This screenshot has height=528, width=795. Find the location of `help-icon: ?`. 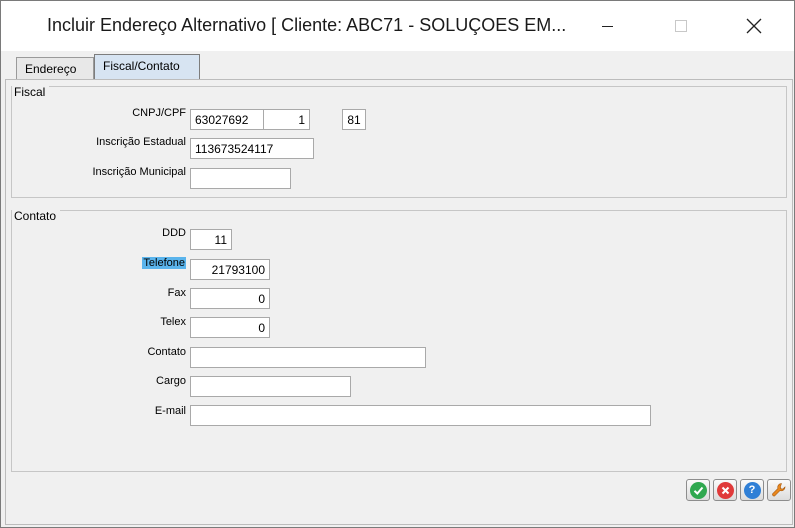

help-icon: ? is located at coordinates (752, 490).